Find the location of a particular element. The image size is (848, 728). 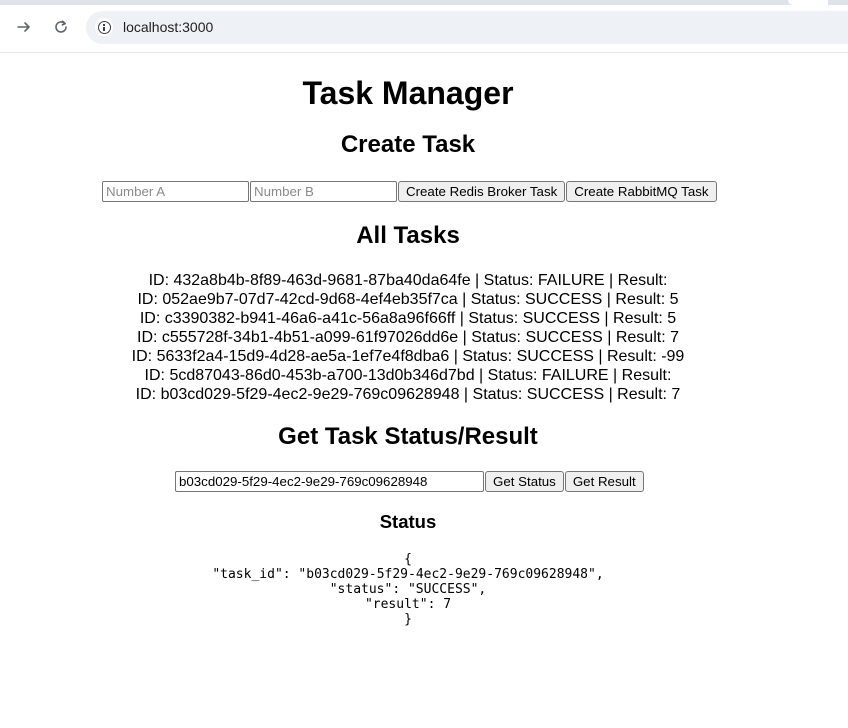

url-text: localhost:3000 is located at coordinates (168, 27).